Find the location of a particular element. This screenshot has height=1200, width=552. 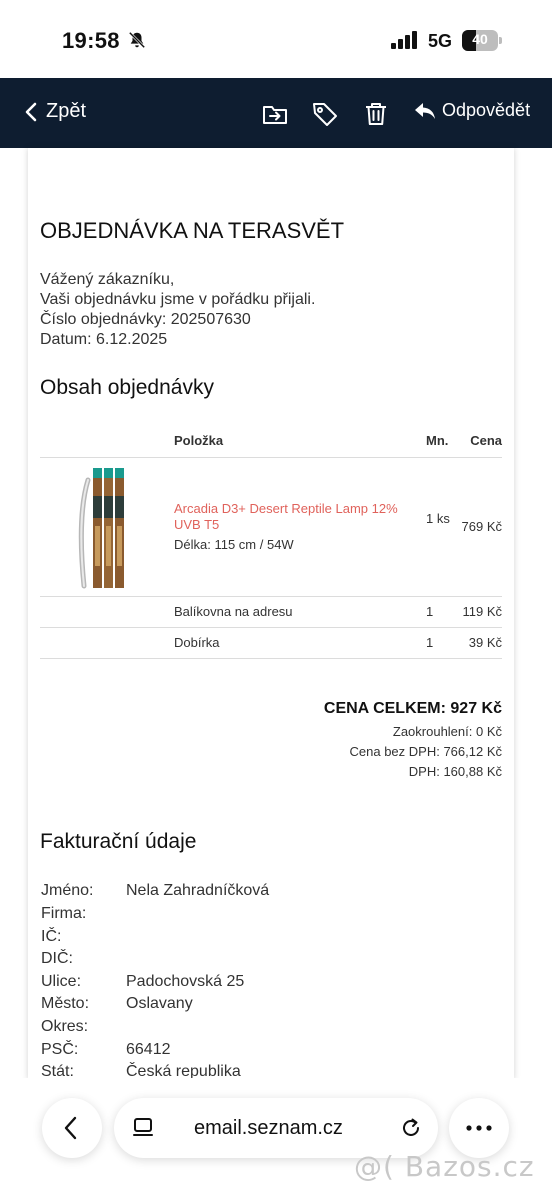

order-date: Datum: 6.12.2025 is located at coordinates (104, 339).